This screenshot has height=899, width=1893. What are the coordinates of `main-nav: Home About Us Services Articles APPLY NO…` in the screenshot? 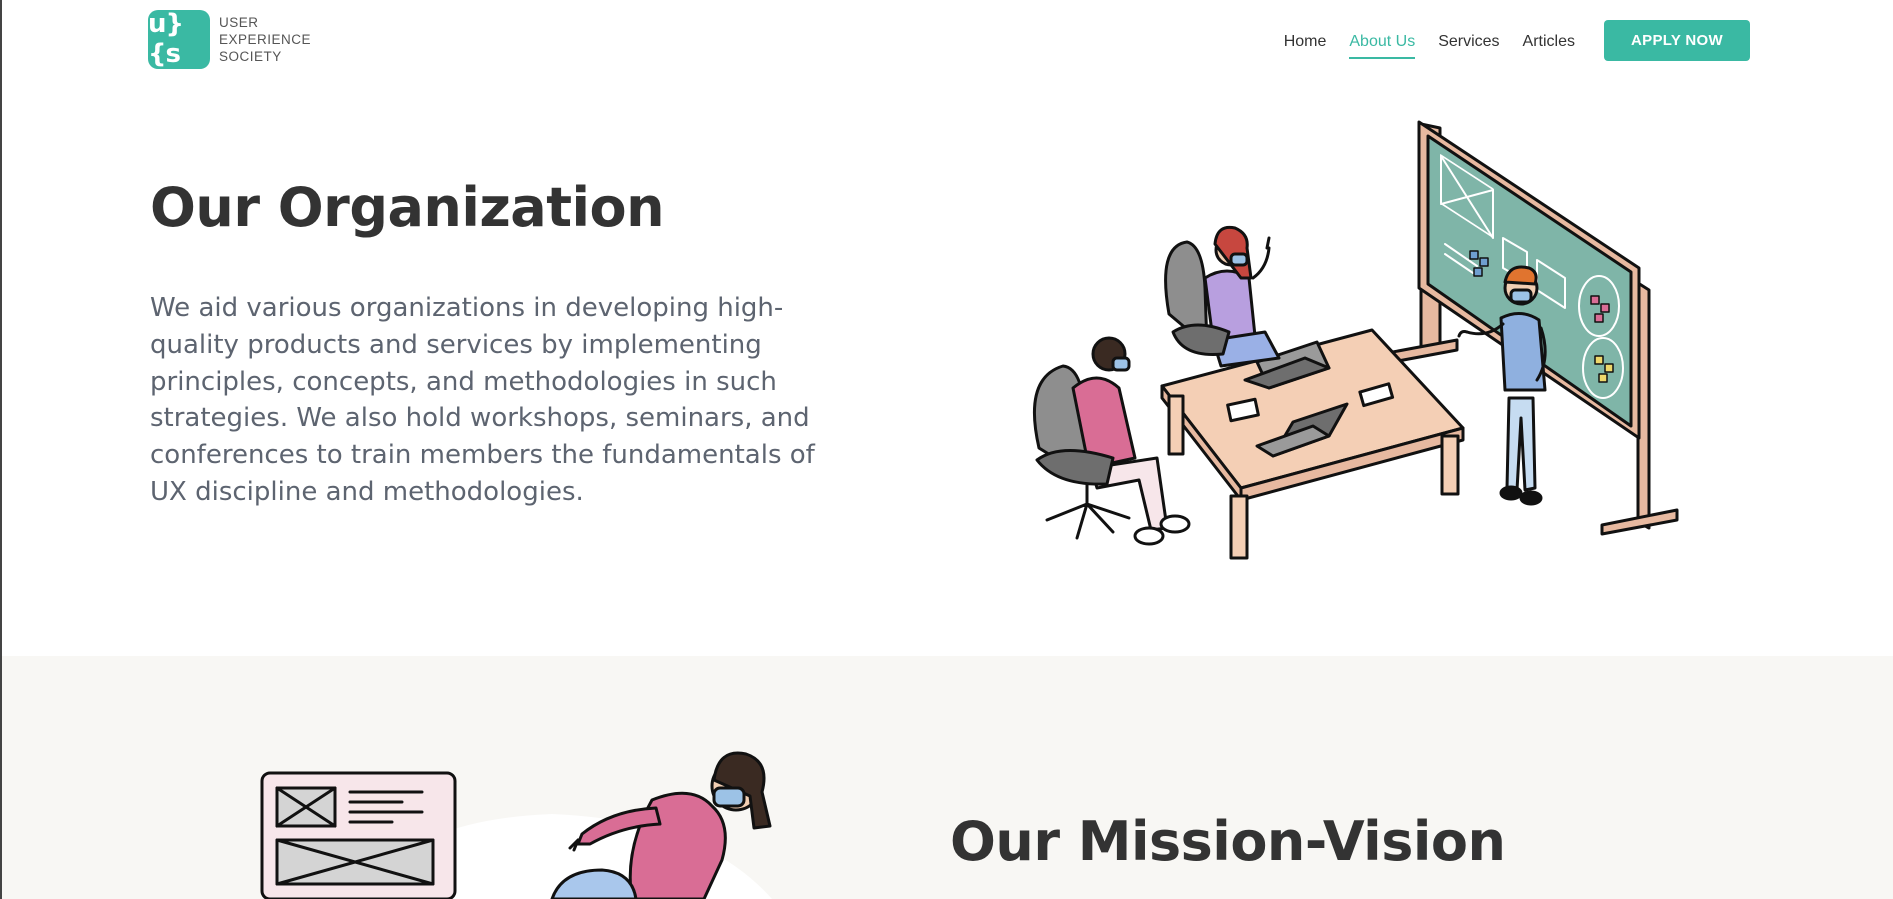 It's located at (1517, 40).